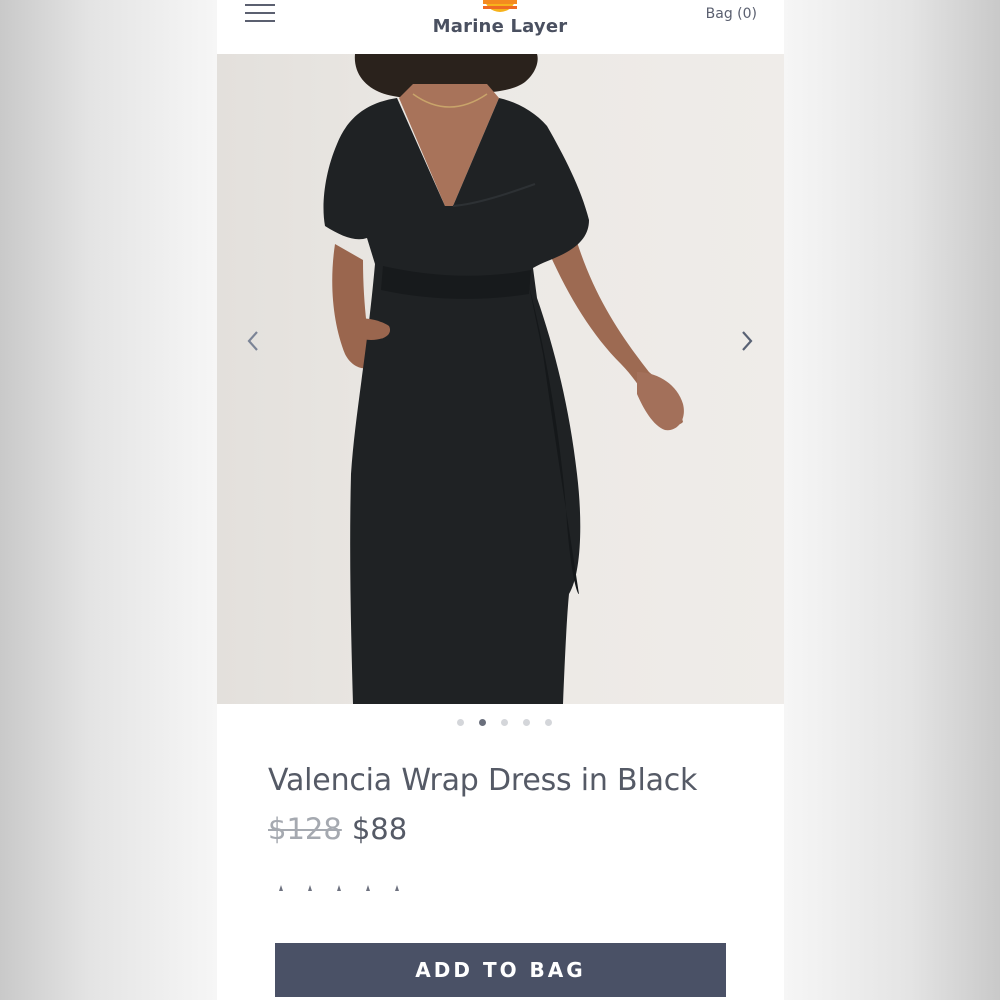  I want to click on carousel-next-button, so click(746, 341).